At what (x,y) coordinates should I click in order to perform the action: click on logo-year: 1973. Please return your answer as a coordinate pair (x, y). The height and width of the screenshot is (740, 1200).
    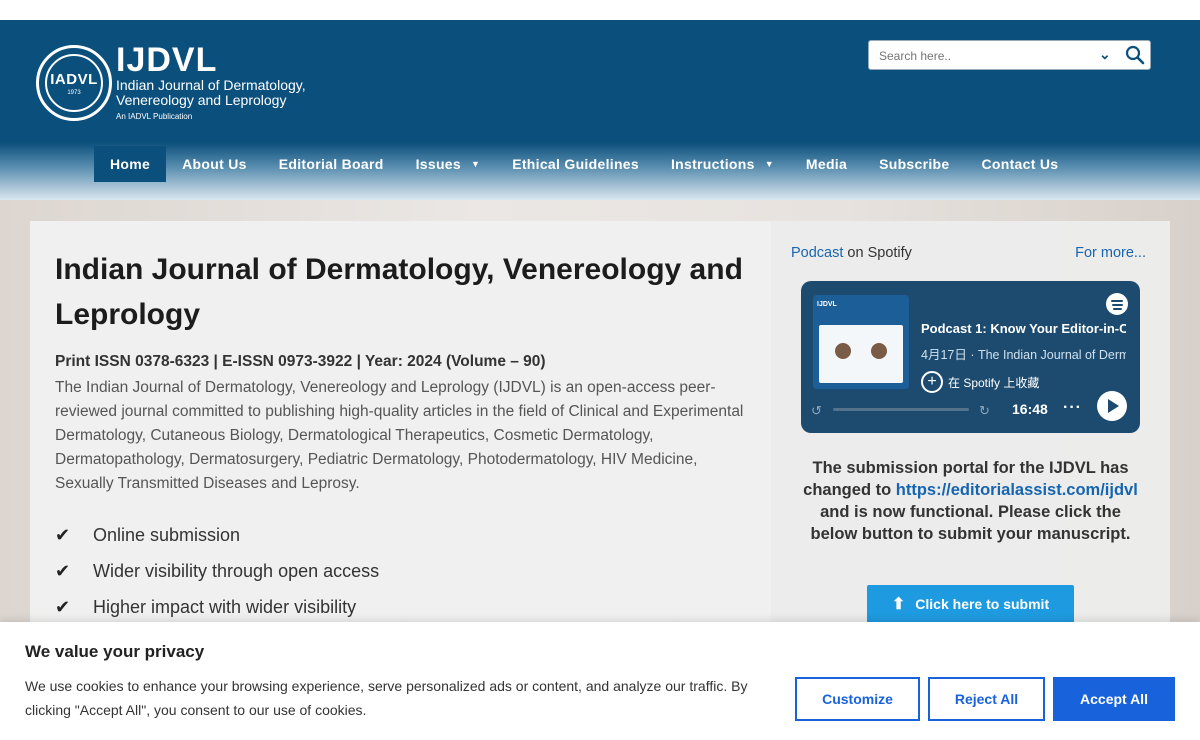
    Looking at the image, I should click on (74, 92).